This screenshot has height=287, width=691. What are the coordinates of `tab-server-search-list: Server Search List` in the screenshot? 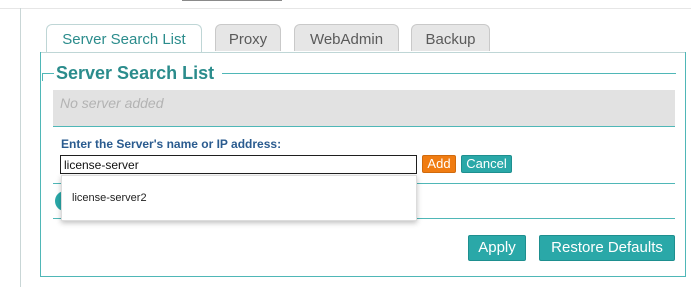 It's located at (124, 38).